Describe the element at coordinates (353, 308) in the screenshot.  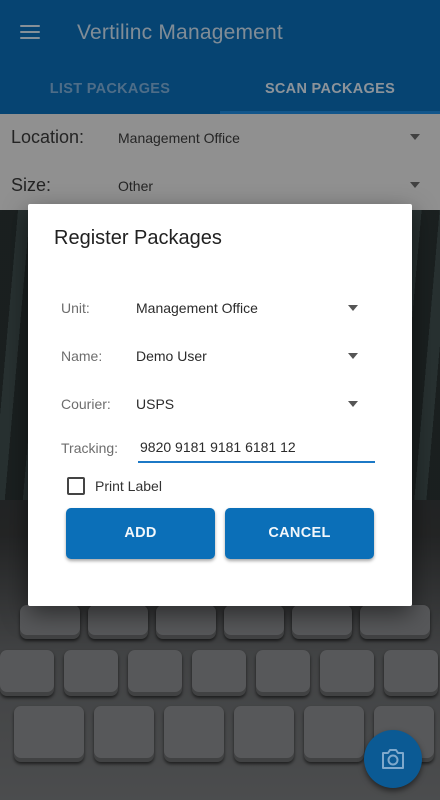
I see `unit-dropdown-icon` at that location.